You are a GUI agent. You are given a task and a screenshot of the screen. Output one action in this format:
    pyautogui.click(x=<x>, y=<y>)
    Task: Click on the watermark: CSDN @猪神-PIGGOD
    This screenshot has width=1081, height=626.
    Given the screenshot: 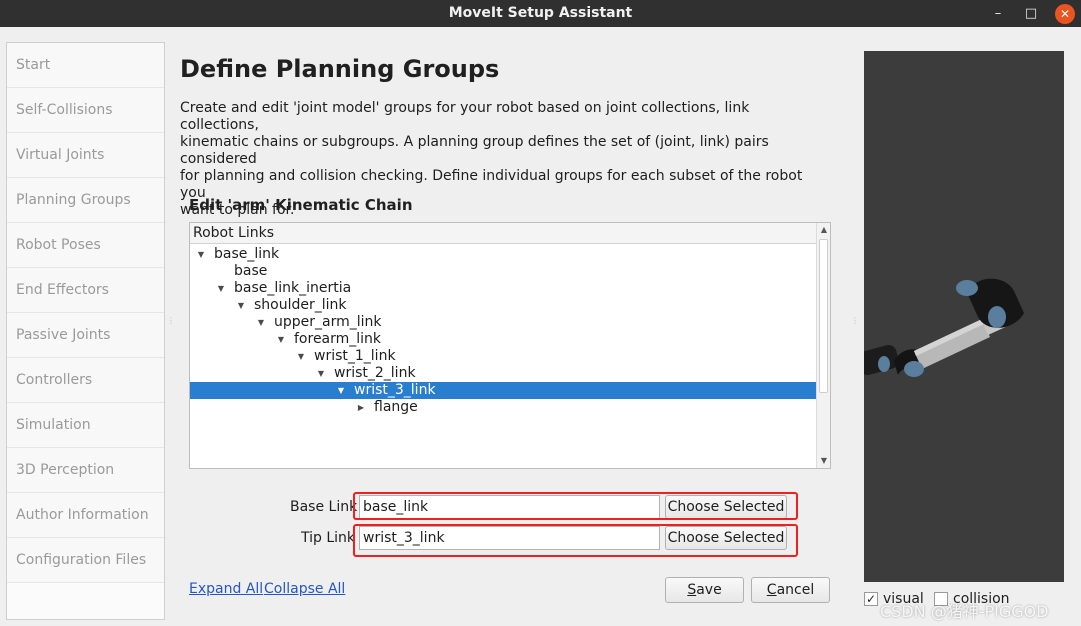 What is the action you would take?
    pyautogui.click(x=964, y=611)
    